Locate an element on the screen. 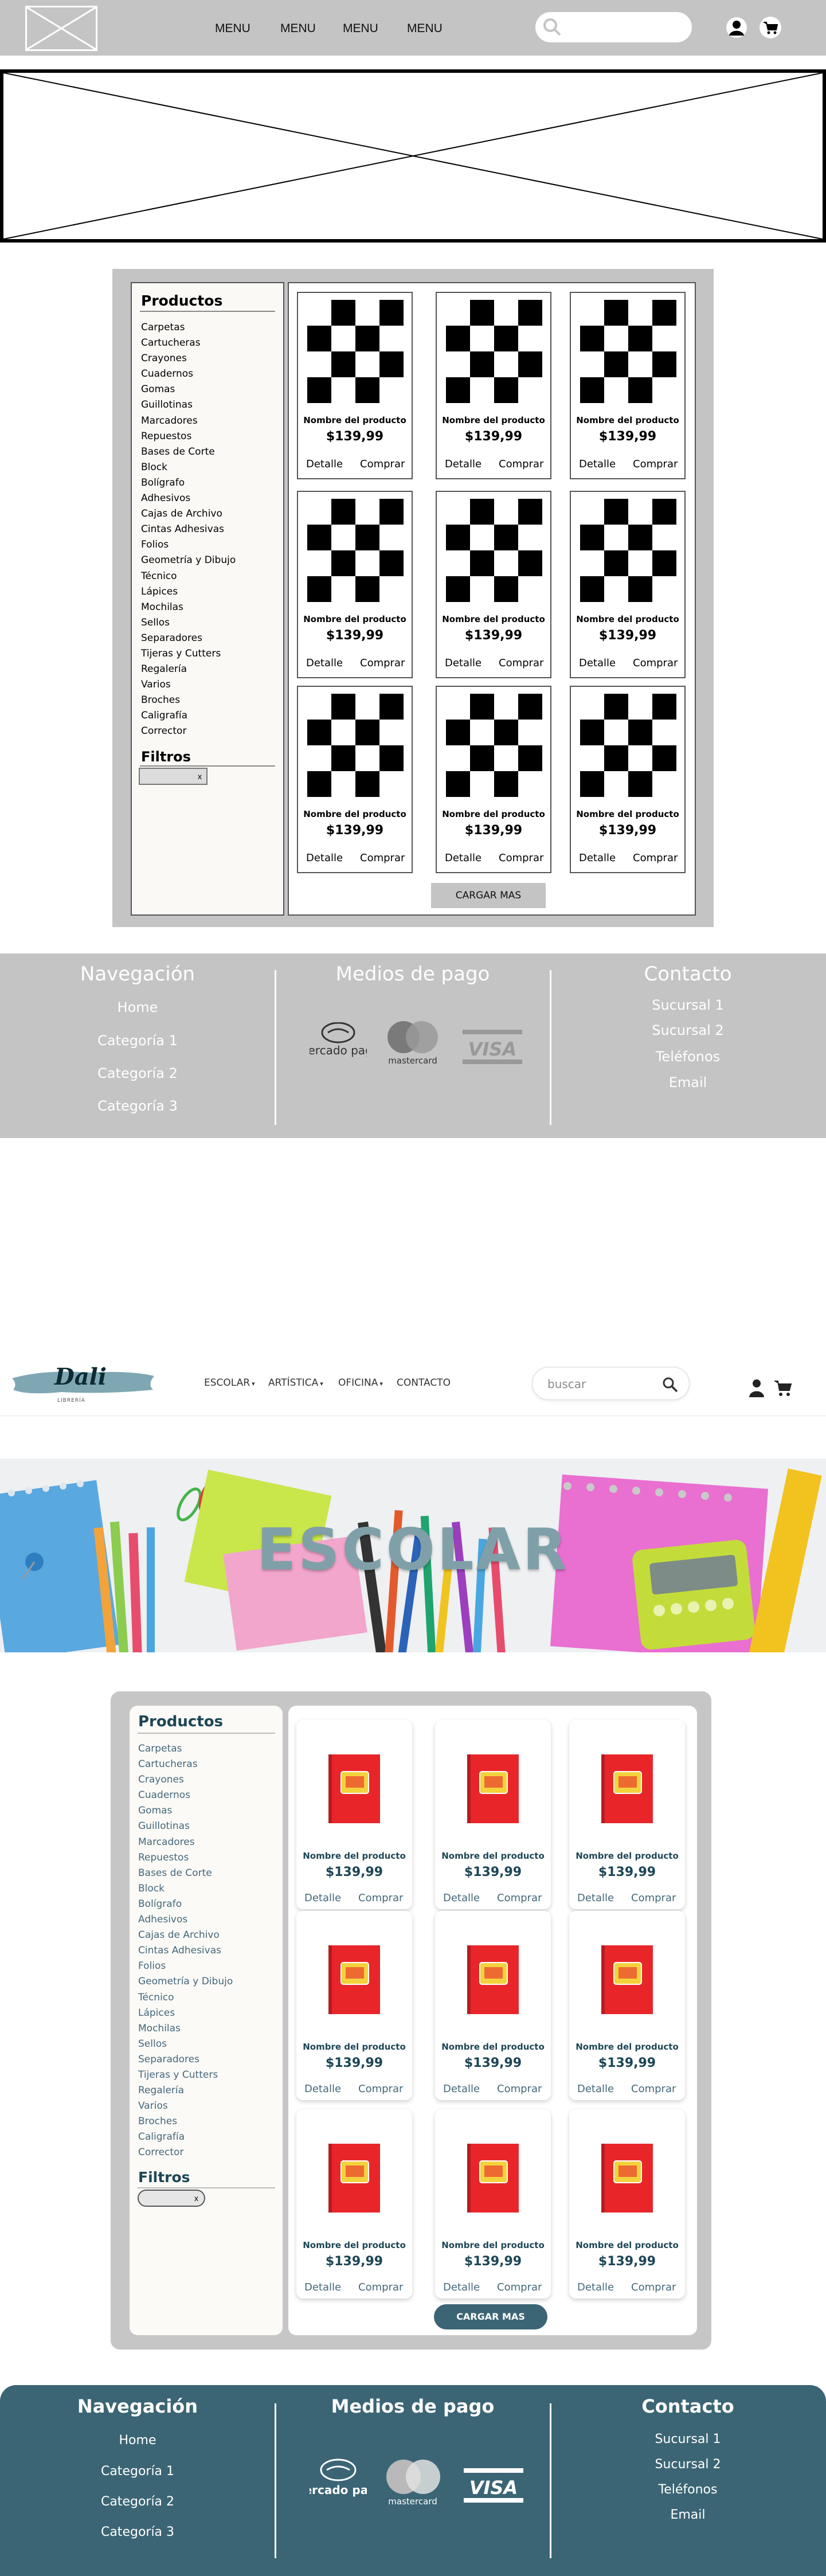 This screenshot has width=826, height=2576. load-more-button: CARGAR MAS is located at coordinates (488, 895).